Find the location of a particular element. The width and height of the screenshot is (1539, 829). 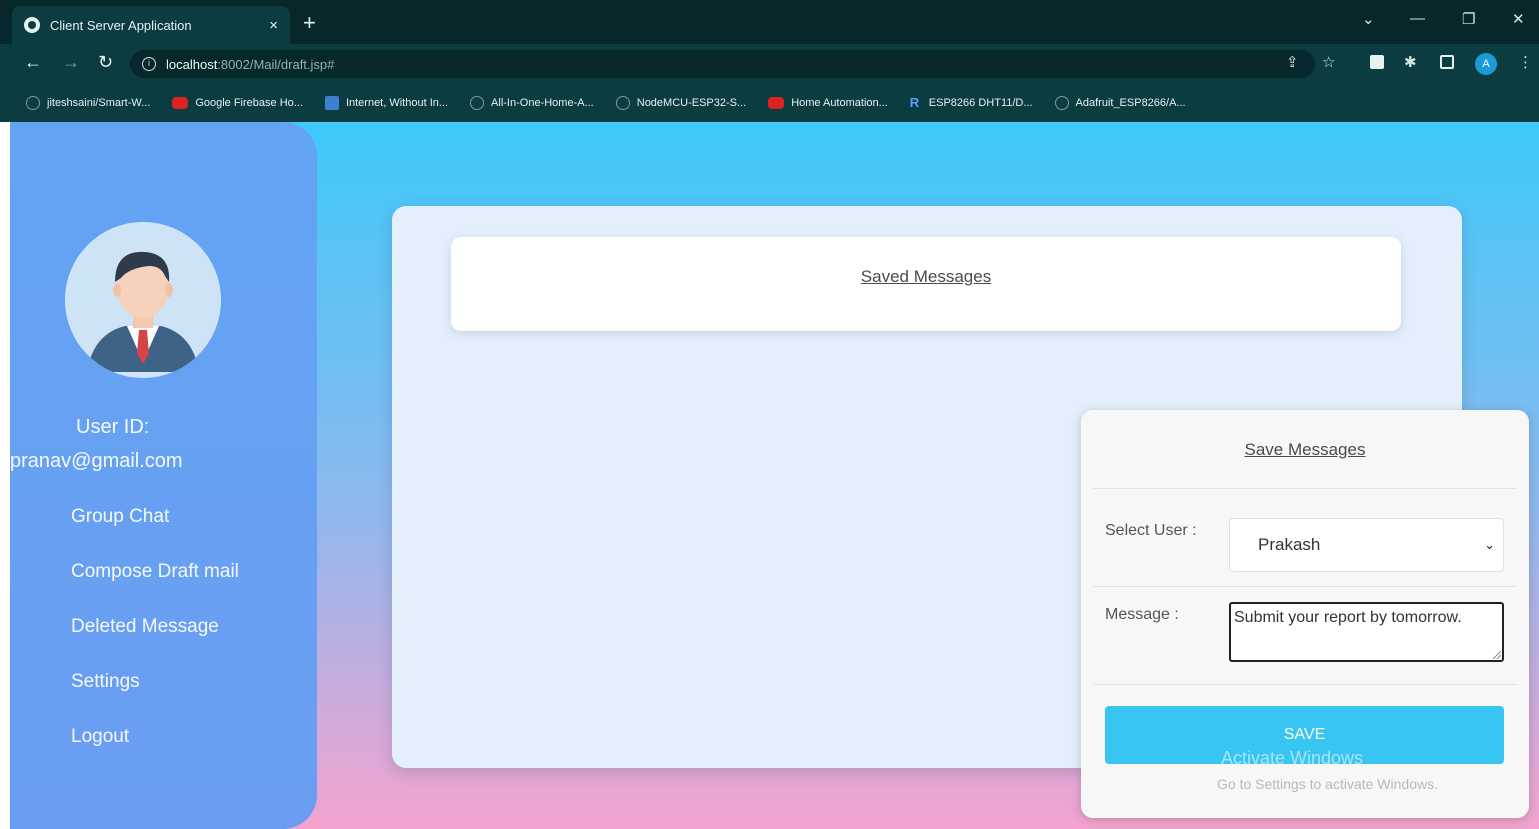

message-text: Submit your report by tomorrow. is located at coordinates (1348, 617).